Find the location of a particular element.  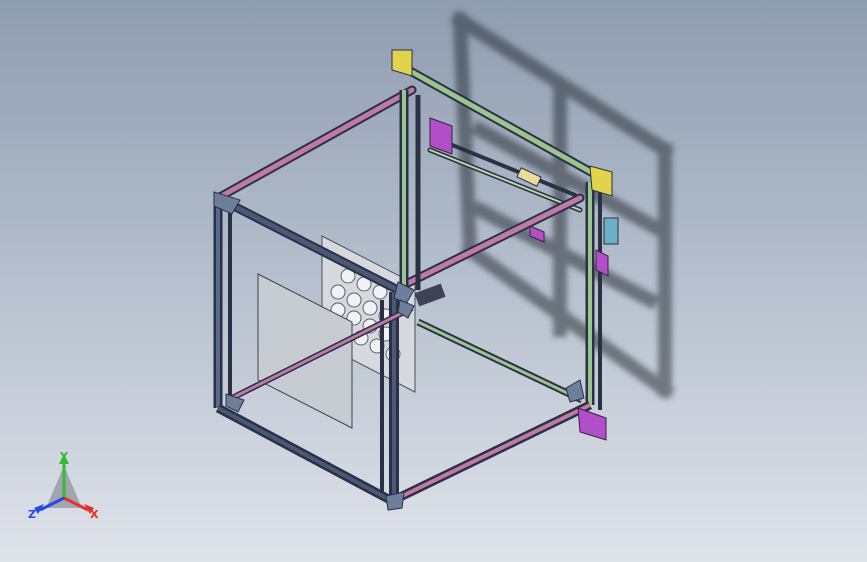

y-axis-label: Y is located at coordinates (64, 456).